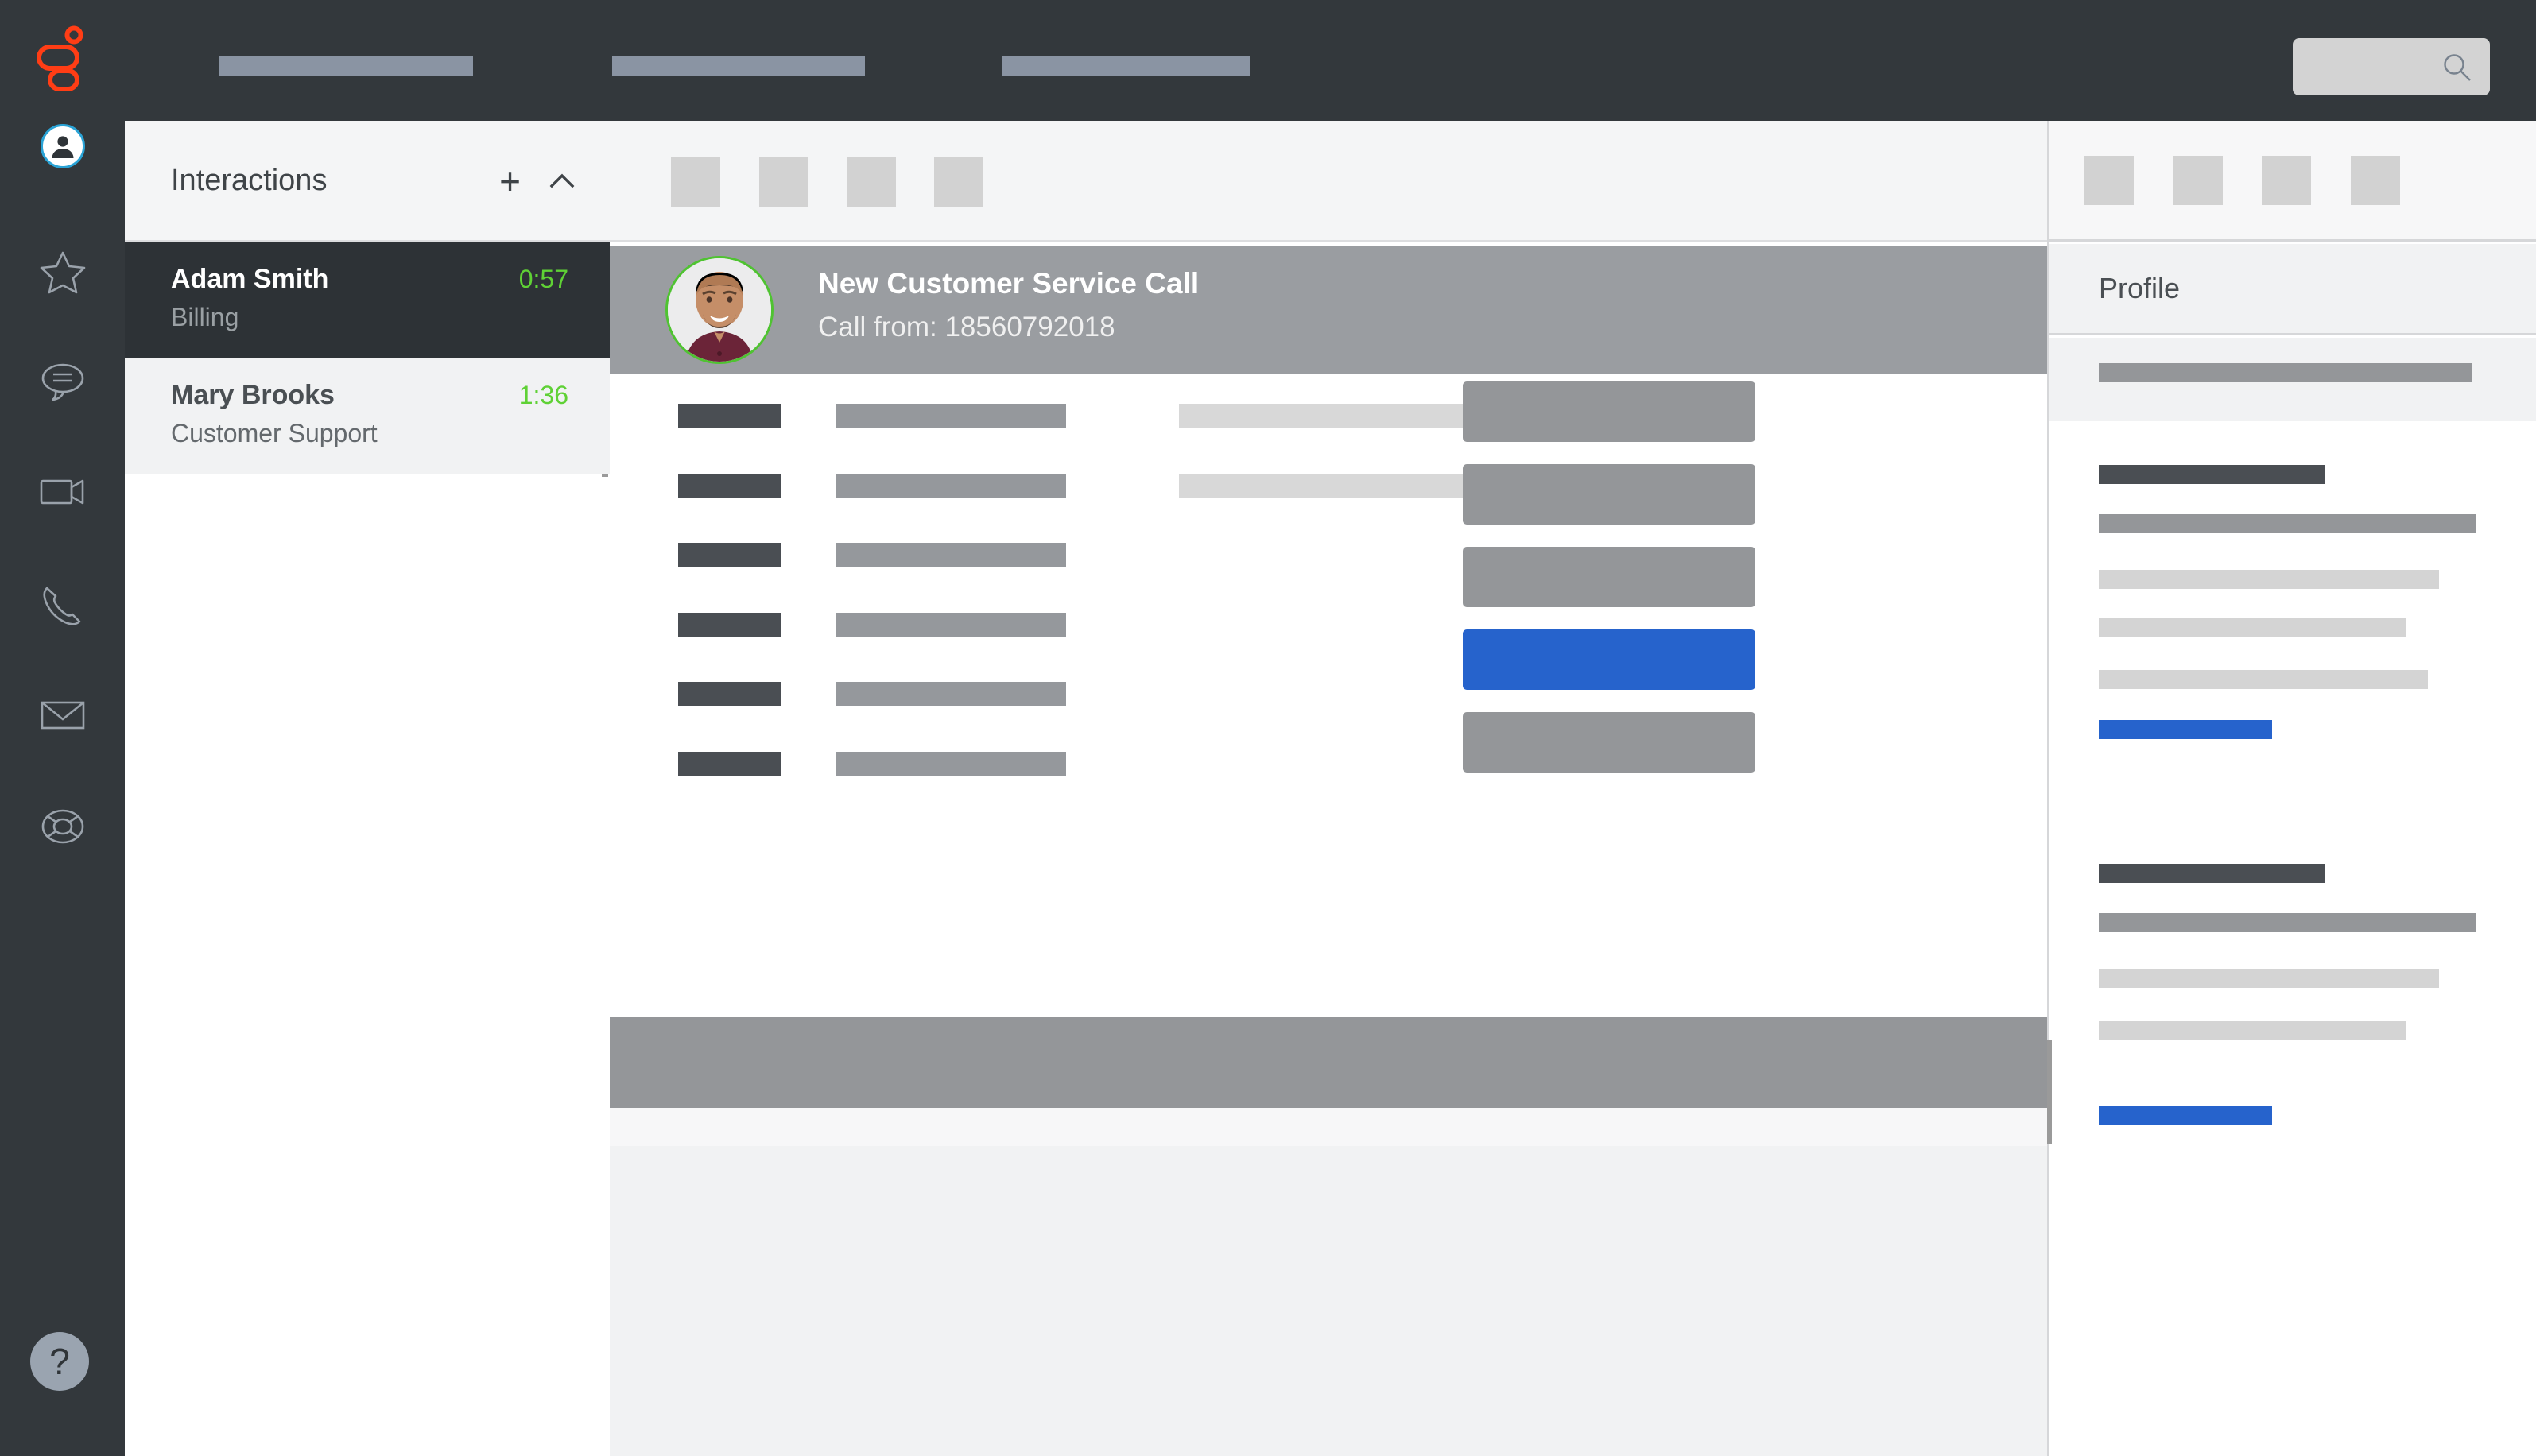  I want to click on phone-icon, so click(61, 606).